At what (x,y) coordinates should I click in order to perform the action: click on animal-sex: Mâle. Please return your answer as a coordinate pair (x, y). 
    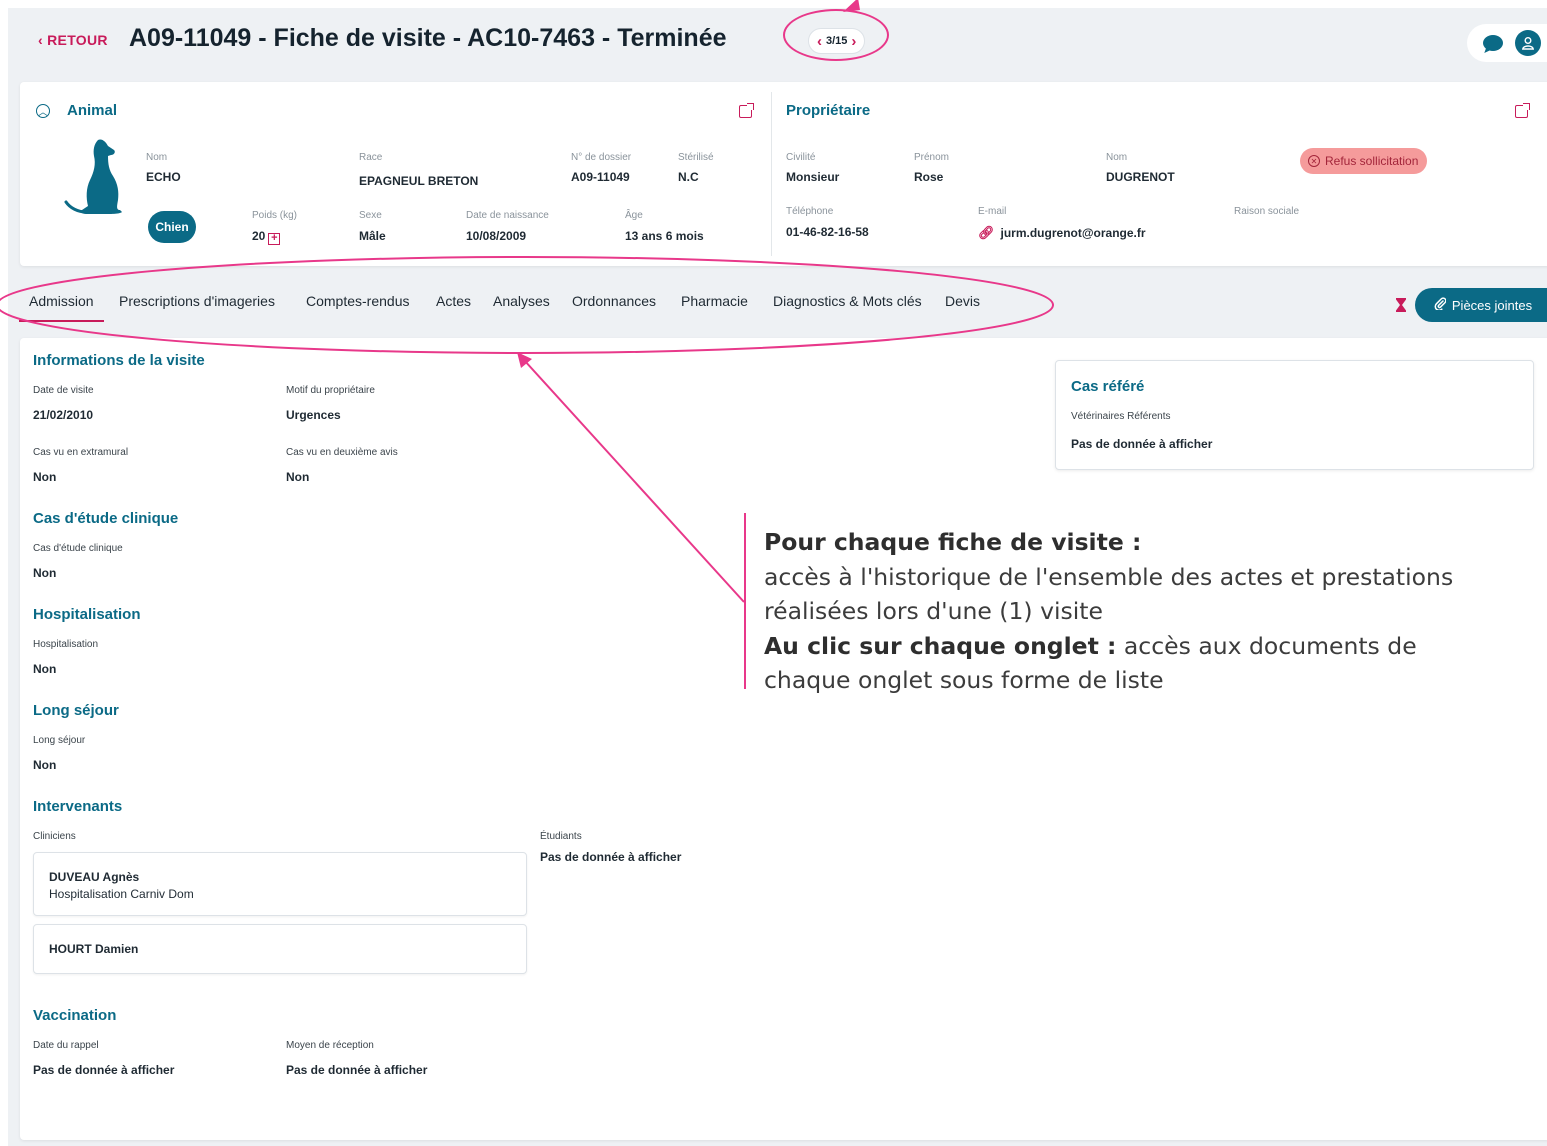
    Looking at the image, I should click on (372, 236).